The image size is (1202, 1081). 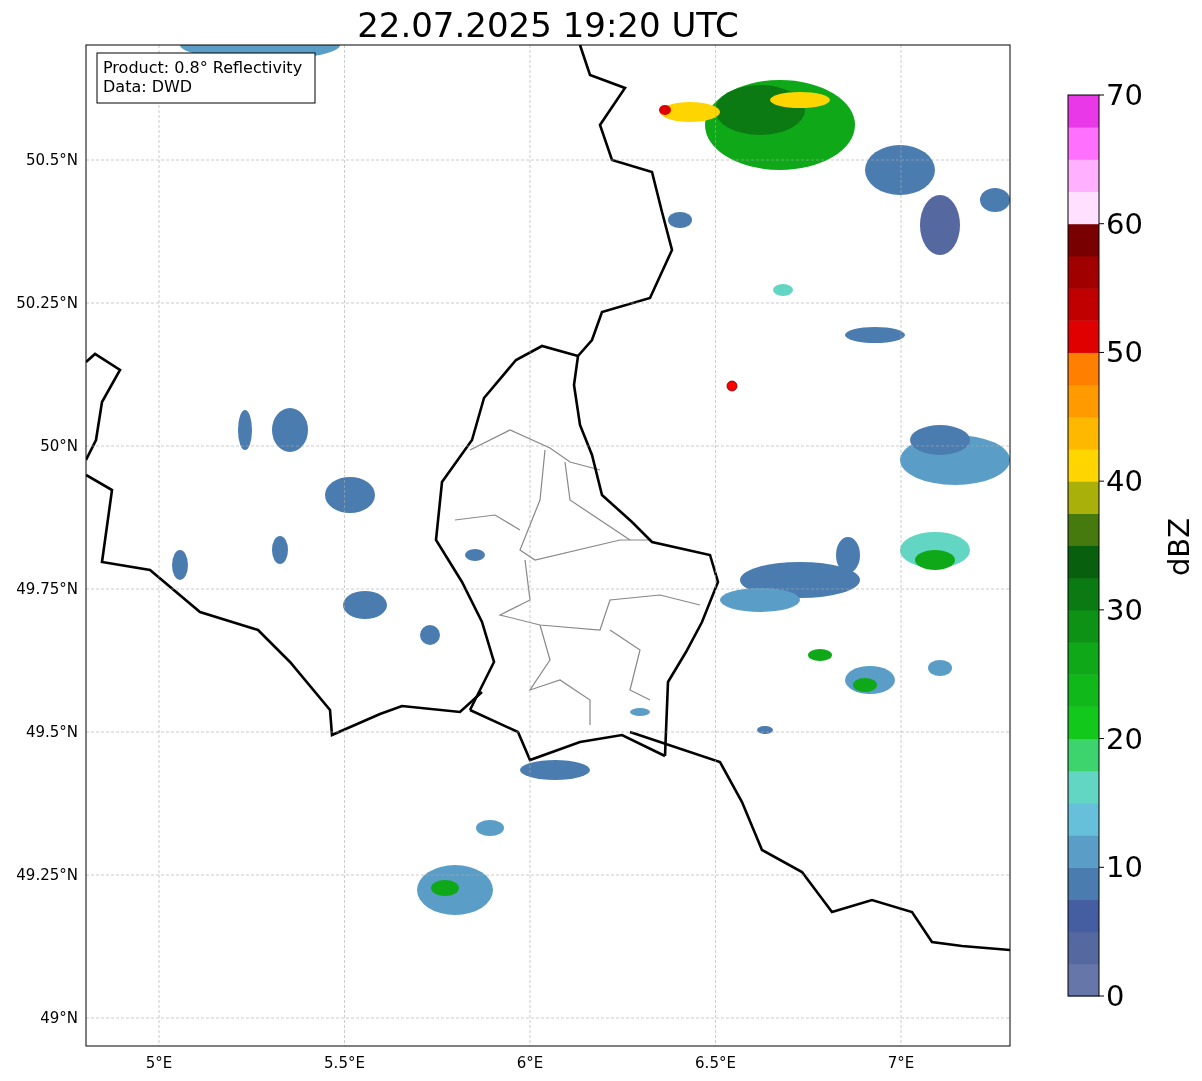 I want to click on x-tick-label: 5.5°E, so click(x=344, y=1063).